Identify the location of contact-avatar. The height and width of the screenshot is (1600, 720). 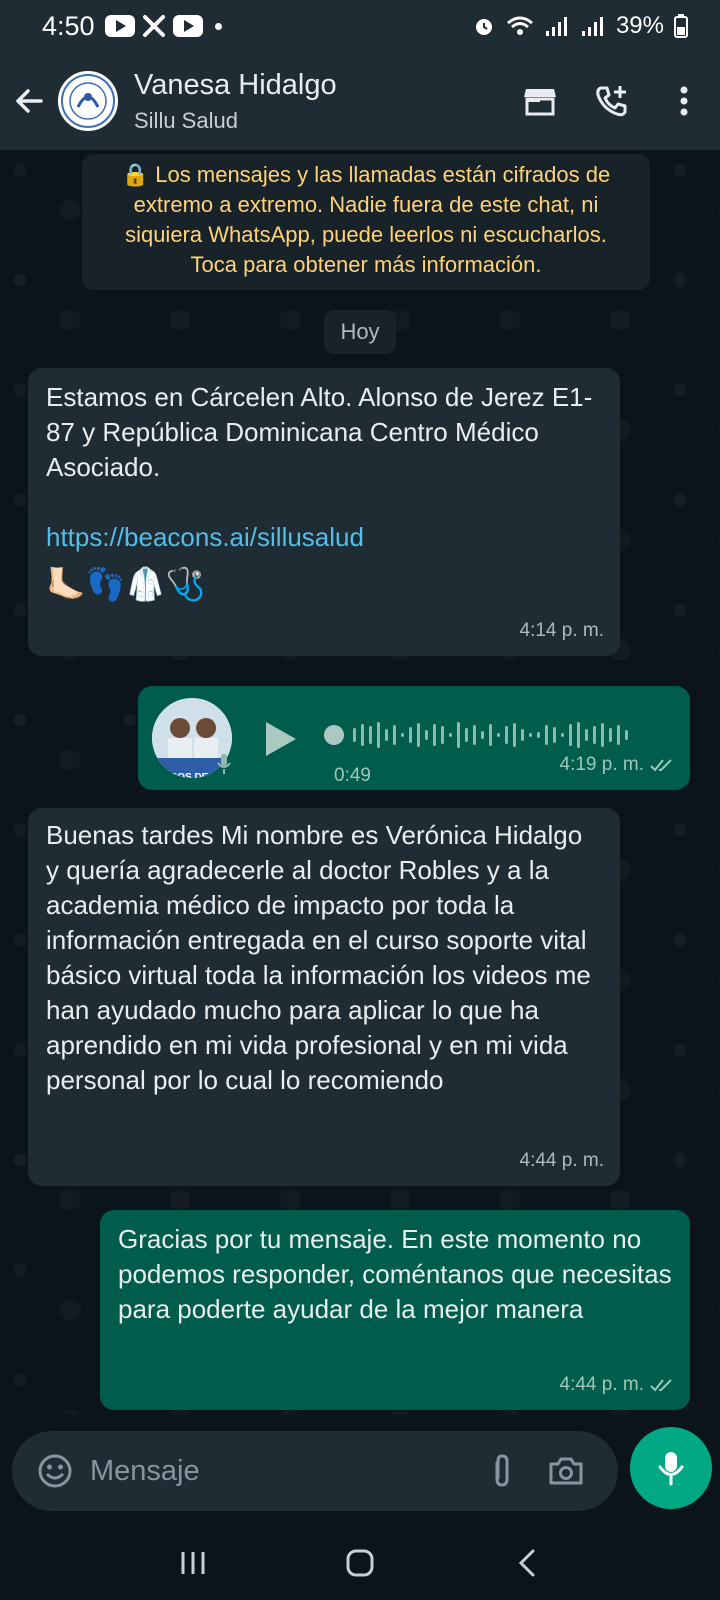
(88, 101).